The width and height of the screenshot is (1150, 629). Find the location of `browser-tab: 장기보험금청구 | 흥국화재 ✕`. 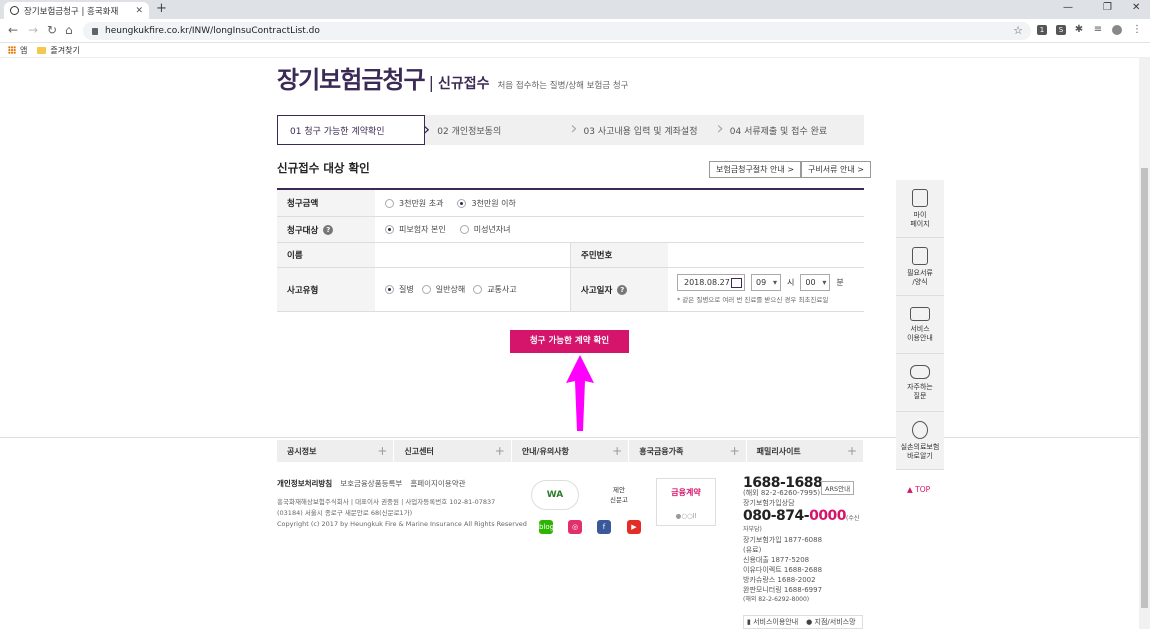

browser-tab: 장기보험금청구 | 흥국화재 ✕ is located at coordinates (76, 10).